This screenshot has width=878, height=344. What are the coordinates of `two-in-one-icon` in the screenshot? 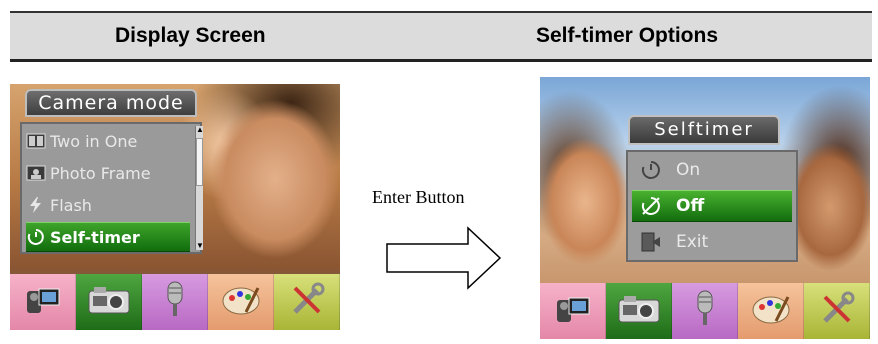 It's located at (36, 141).